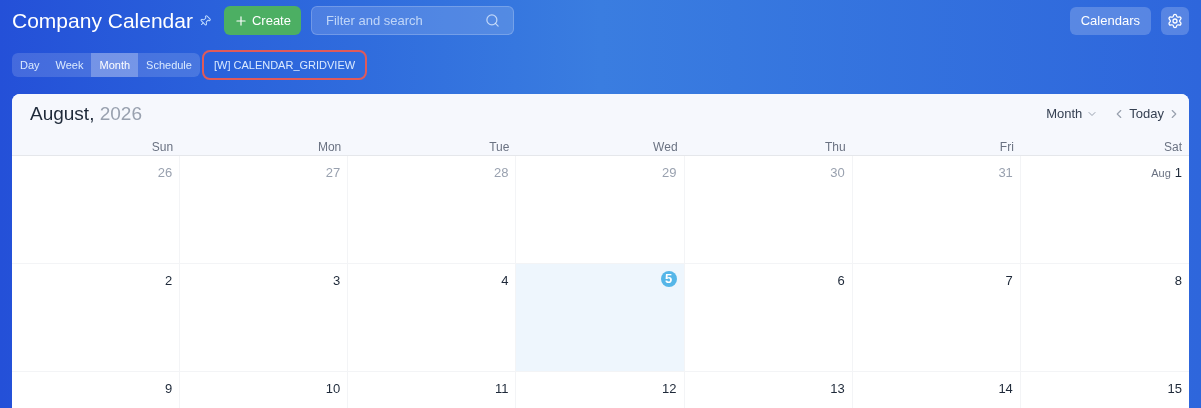 The height and width of the screenshot is (408, 1201). Describe the element at coordinates (240, 20) in the screenshot. I see `plus-icon` at that location.